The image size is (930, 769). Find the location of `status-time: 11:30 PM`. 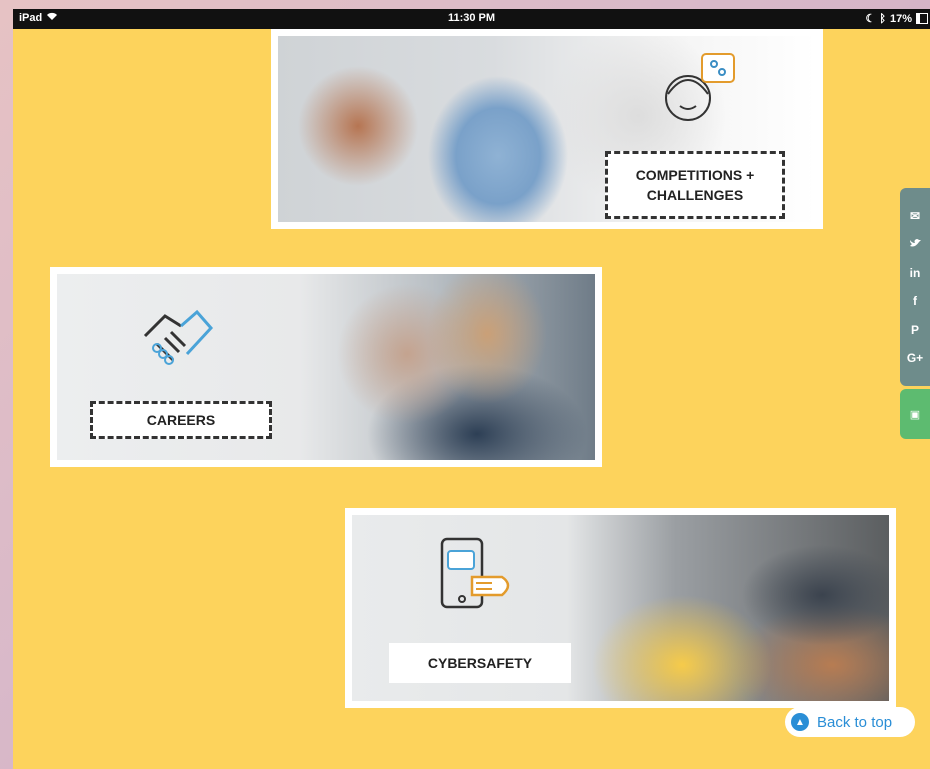

status-time: 11:30 PM is located at coordinates (471, 18).